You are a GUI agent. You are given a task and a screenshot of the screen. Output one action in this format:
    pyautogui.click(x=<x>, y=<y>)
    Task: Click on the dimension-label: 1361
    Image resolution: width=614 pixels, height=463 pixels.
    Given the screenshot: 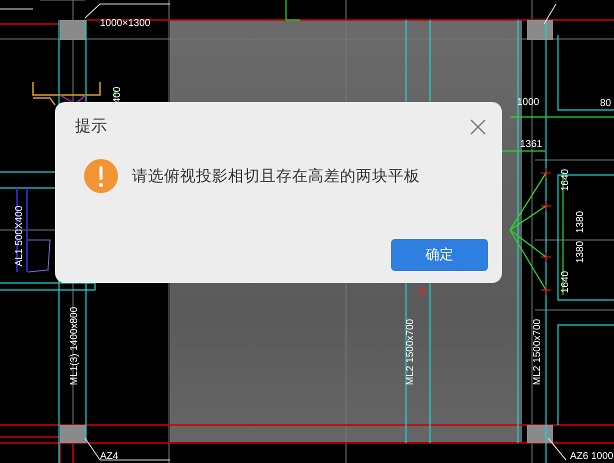 What is the action you would take?
    pyautogui.click(x=531, y=144)
    